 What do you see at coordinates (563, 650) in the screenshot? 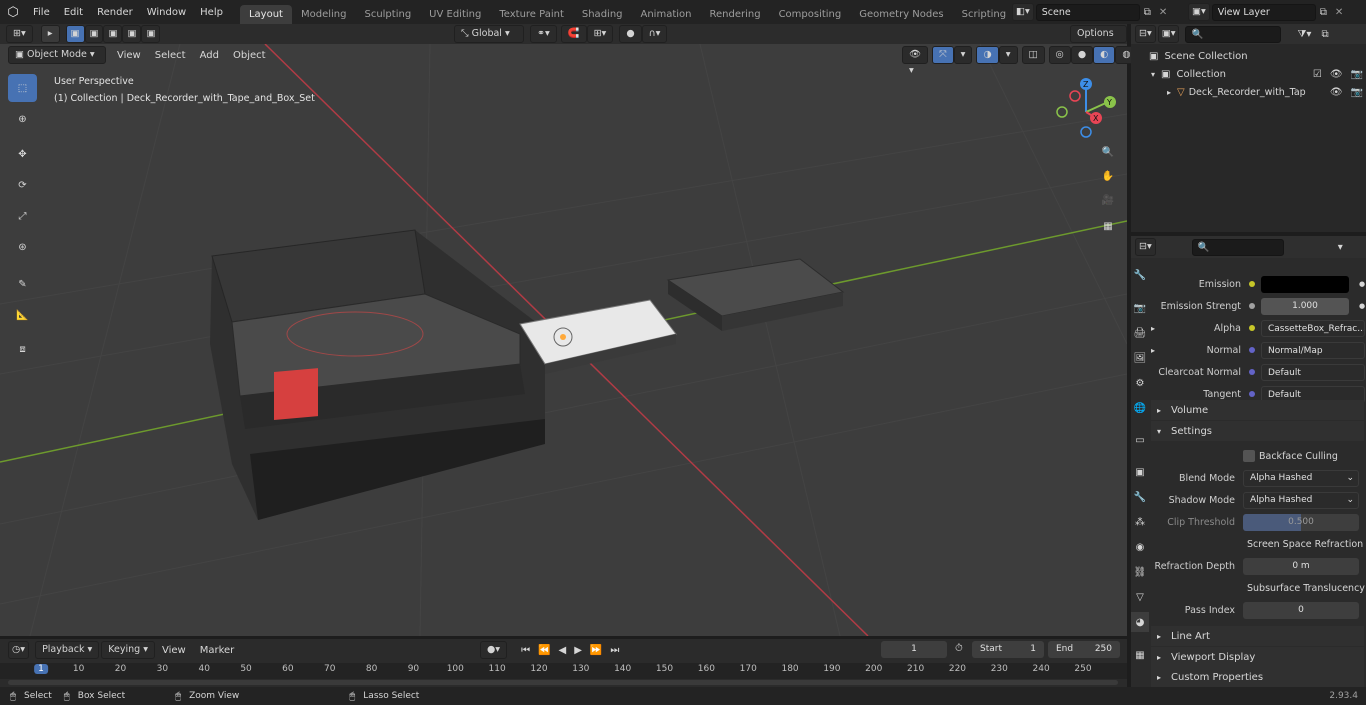
I see `play-reverse-icon: ◀` at bounding box center [563, 650].